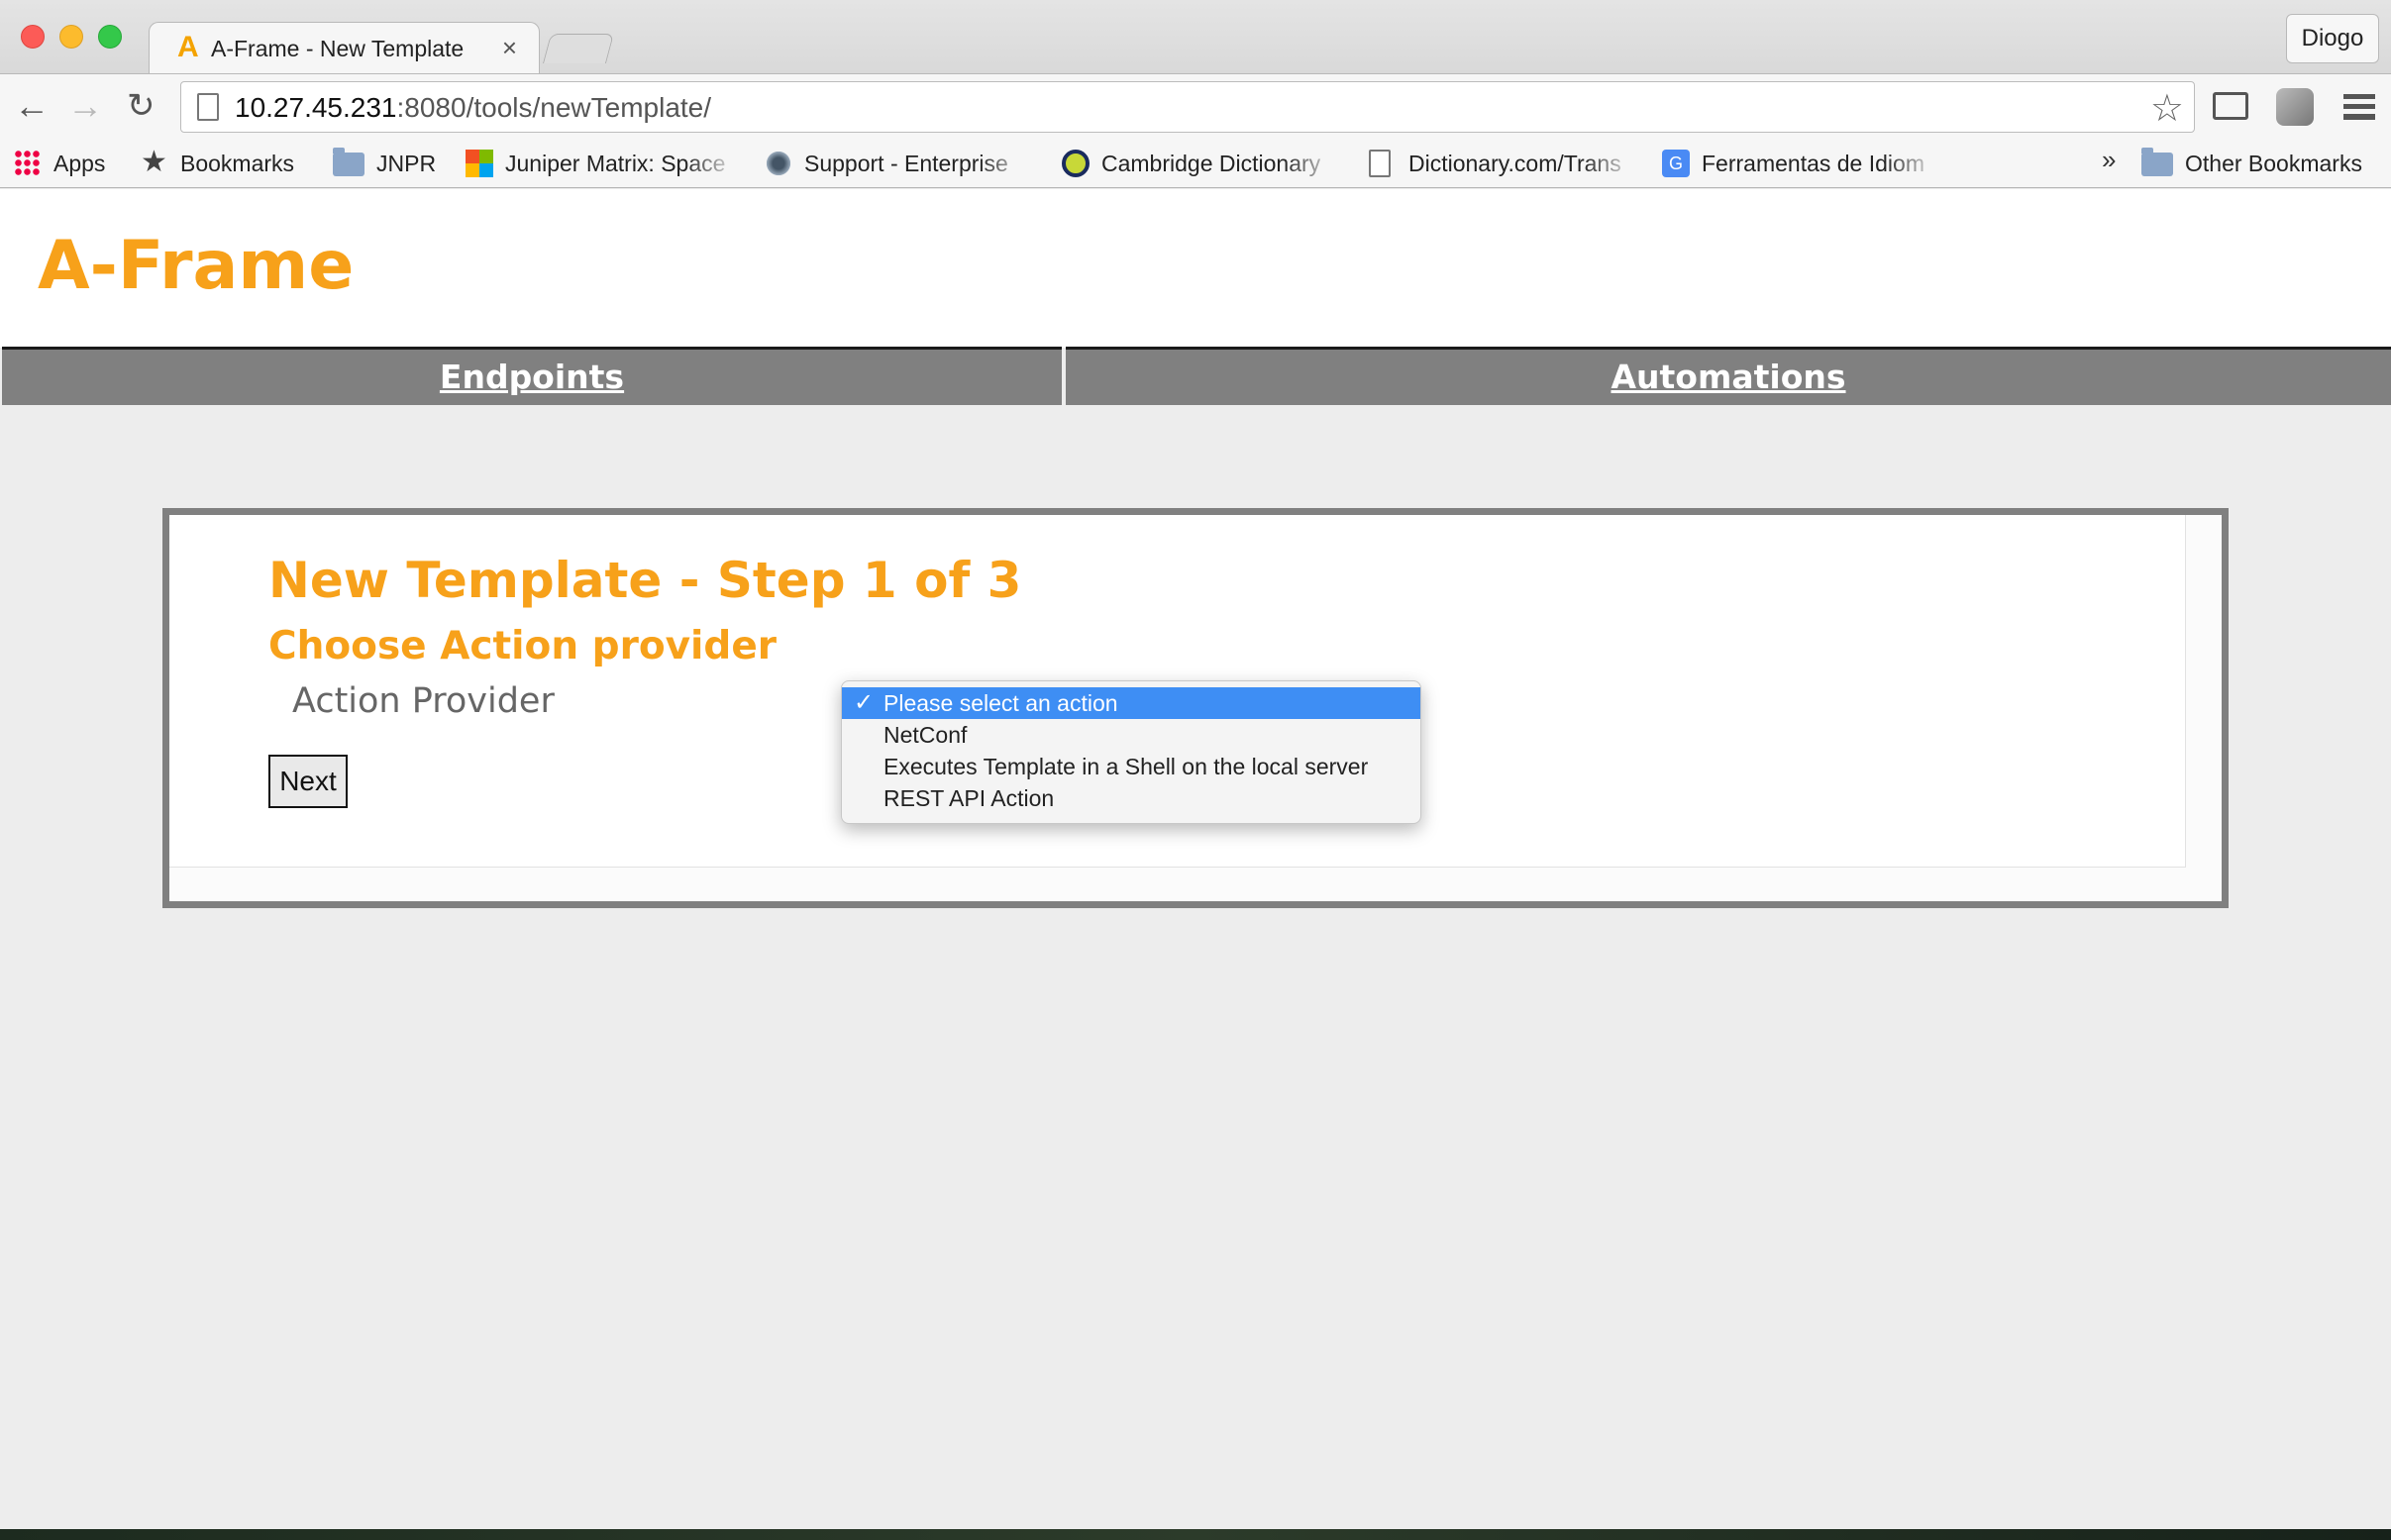 The height and width of the screenshot is (1540, 2391). Describe the element at coordinates (865, 703) in the screenshot. I see `checkmark-icon: ✓` at that location.